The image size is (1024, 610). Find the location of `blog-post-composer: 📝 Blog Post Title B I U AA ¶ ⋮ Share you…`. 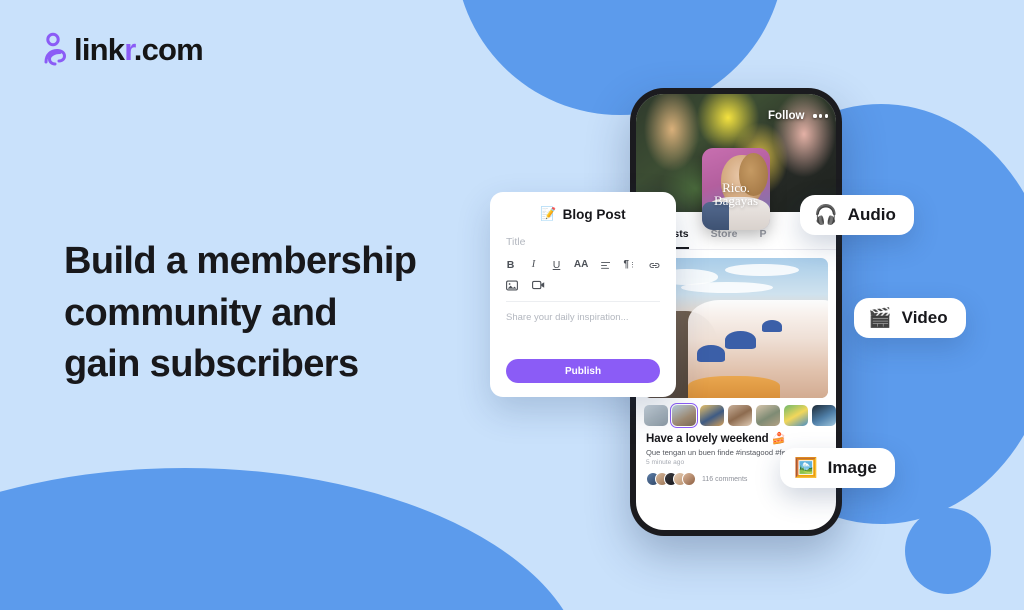

blog-post-composer: 📝 Blog Post Title B I U AA ¶ ⋮ Share you… is located at coordinates (583, 294).